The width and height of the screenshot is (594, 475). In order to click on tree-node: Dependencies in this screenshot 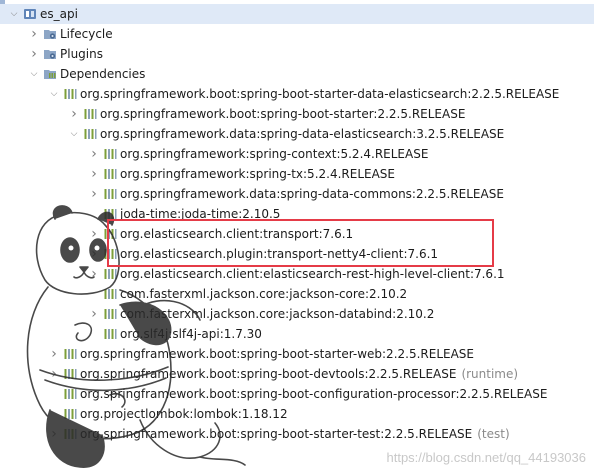, I will do `click(297, 74)`.